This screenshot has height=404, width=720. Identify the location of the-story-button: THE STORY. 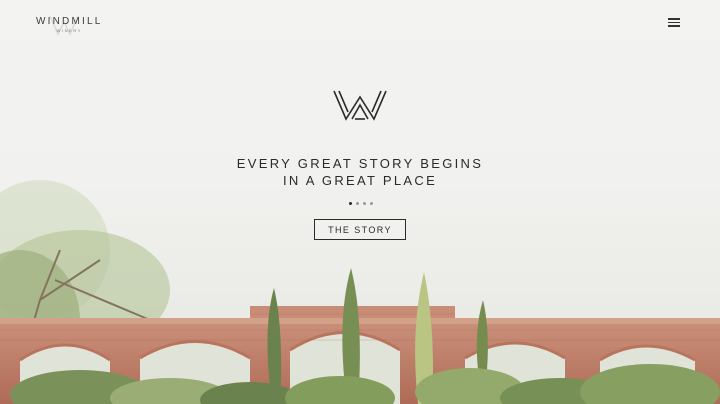
(360, 229).